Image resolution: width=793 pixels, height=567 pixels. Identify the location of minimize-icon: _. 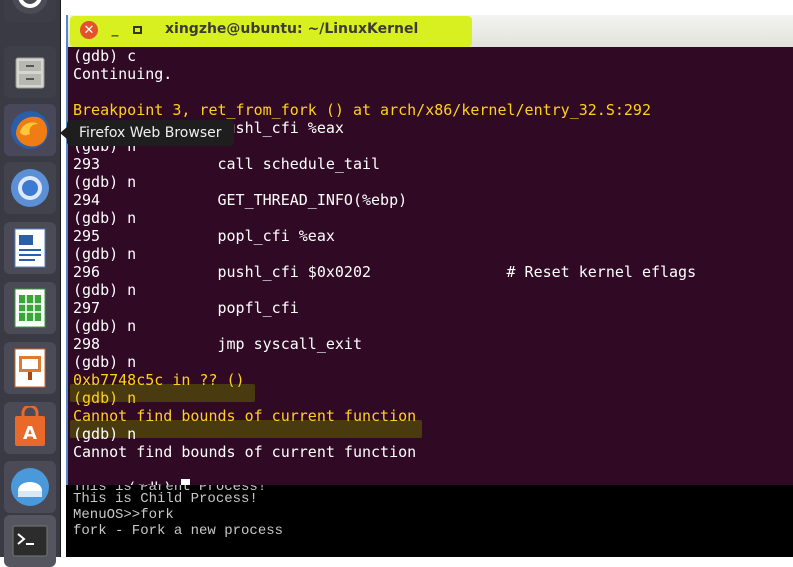
(115, 29).